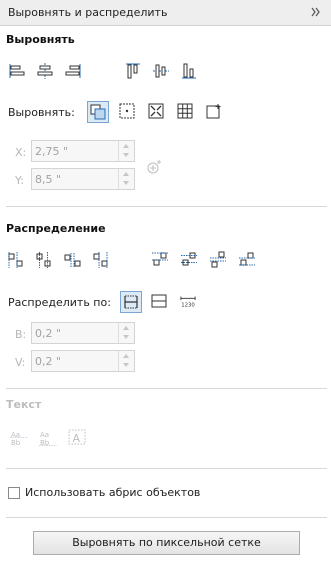 Image resolution: width=331 pixels, height=570 pixels. Describe the element at coordinates (88, 12) in the screenshot. I see `panel-title: Выровнять и распределить` at that location.